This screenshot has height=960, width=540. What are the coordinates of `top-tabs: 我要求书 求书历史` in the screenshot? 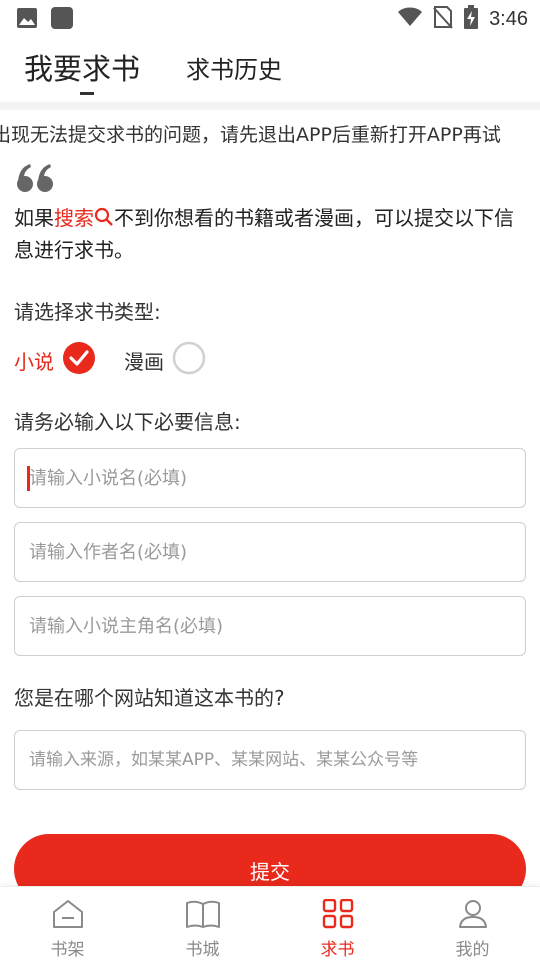 It's located at (270, 69).